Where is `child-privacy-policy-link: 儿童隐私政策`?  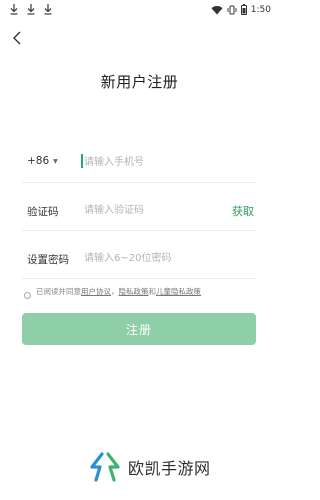
child-privacy-policy-link: 儿童隐私政策 is located at coordinates (178, 291).